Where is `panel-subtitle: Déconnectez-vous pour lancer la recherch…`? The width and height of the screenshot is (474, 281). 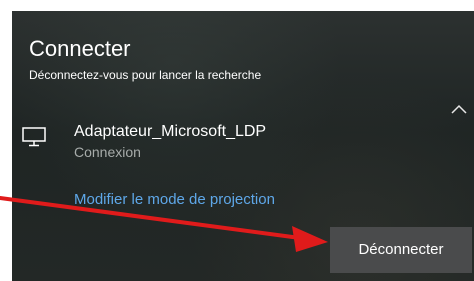
panel-subtitle: Déconnectez-vous pour lancer la recherch… is located at coordinates (145, 75).